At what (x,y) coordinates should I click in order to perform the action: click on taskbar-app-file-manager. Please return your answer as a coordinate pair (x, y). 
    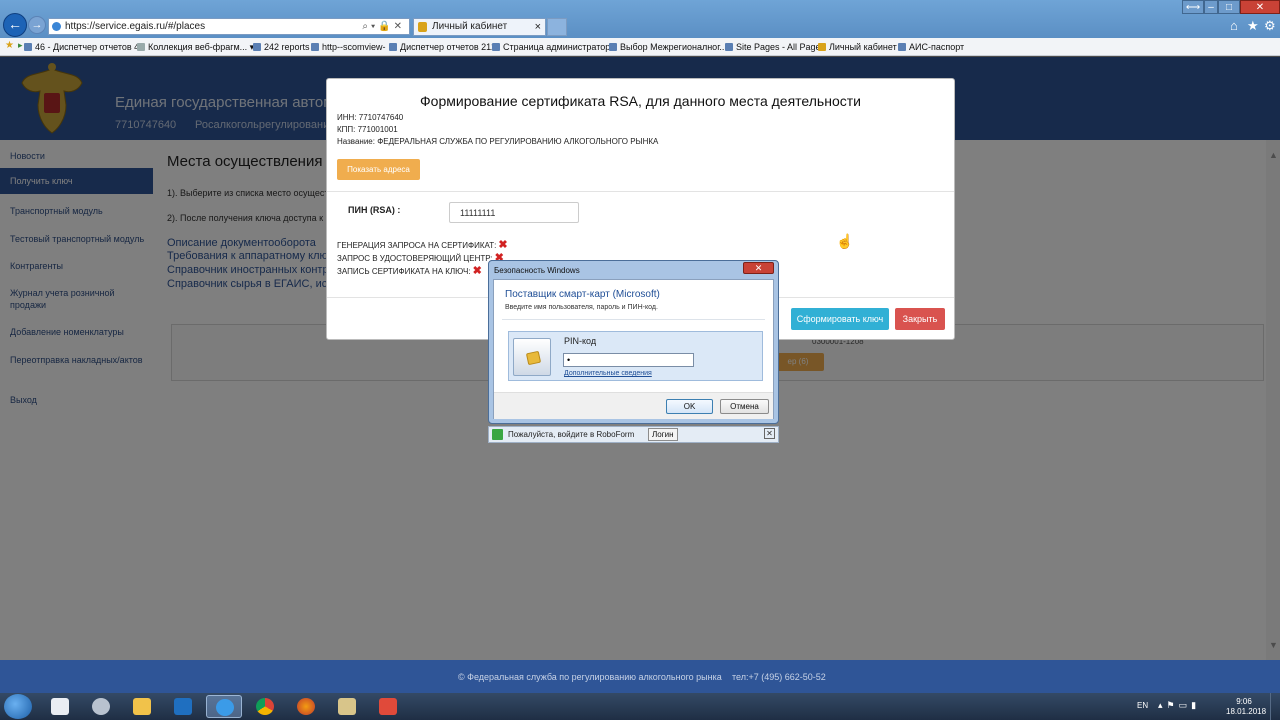
    Looking at the image, I should click on (60, 706).